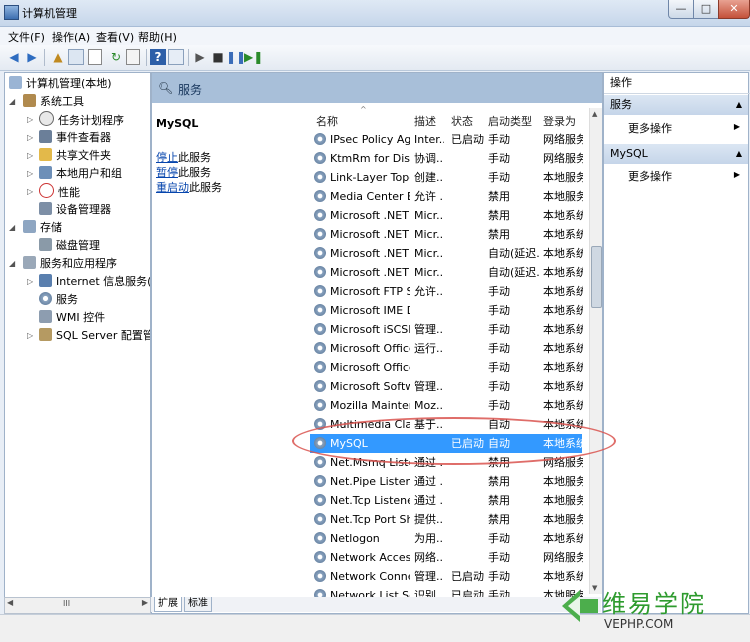  I want to click on export-icon, so click(133, 57).